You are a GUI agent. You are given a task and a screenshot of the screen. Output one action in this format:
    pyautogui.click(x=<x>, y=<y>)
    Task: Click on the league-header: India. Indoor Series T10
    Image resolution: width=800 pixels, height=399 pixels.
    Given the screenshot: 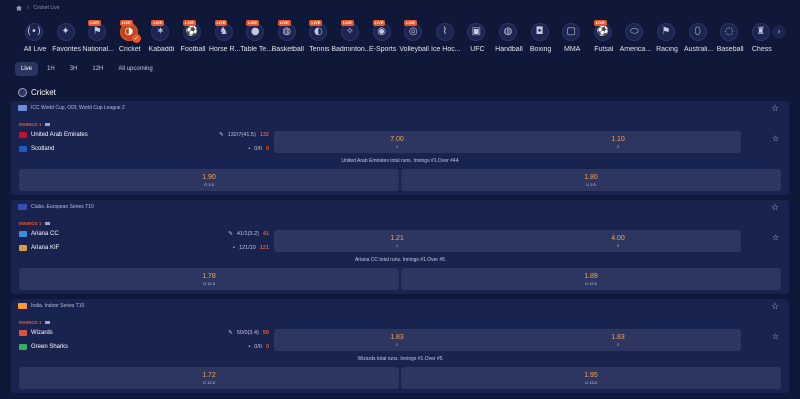 What is the action you would take?
    pyautogui.click(x=51, y=306)
    